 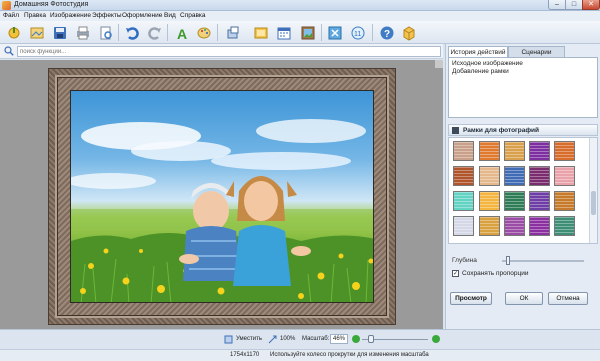 I want to click on maximize-button: □, so click(x=574, y=5).